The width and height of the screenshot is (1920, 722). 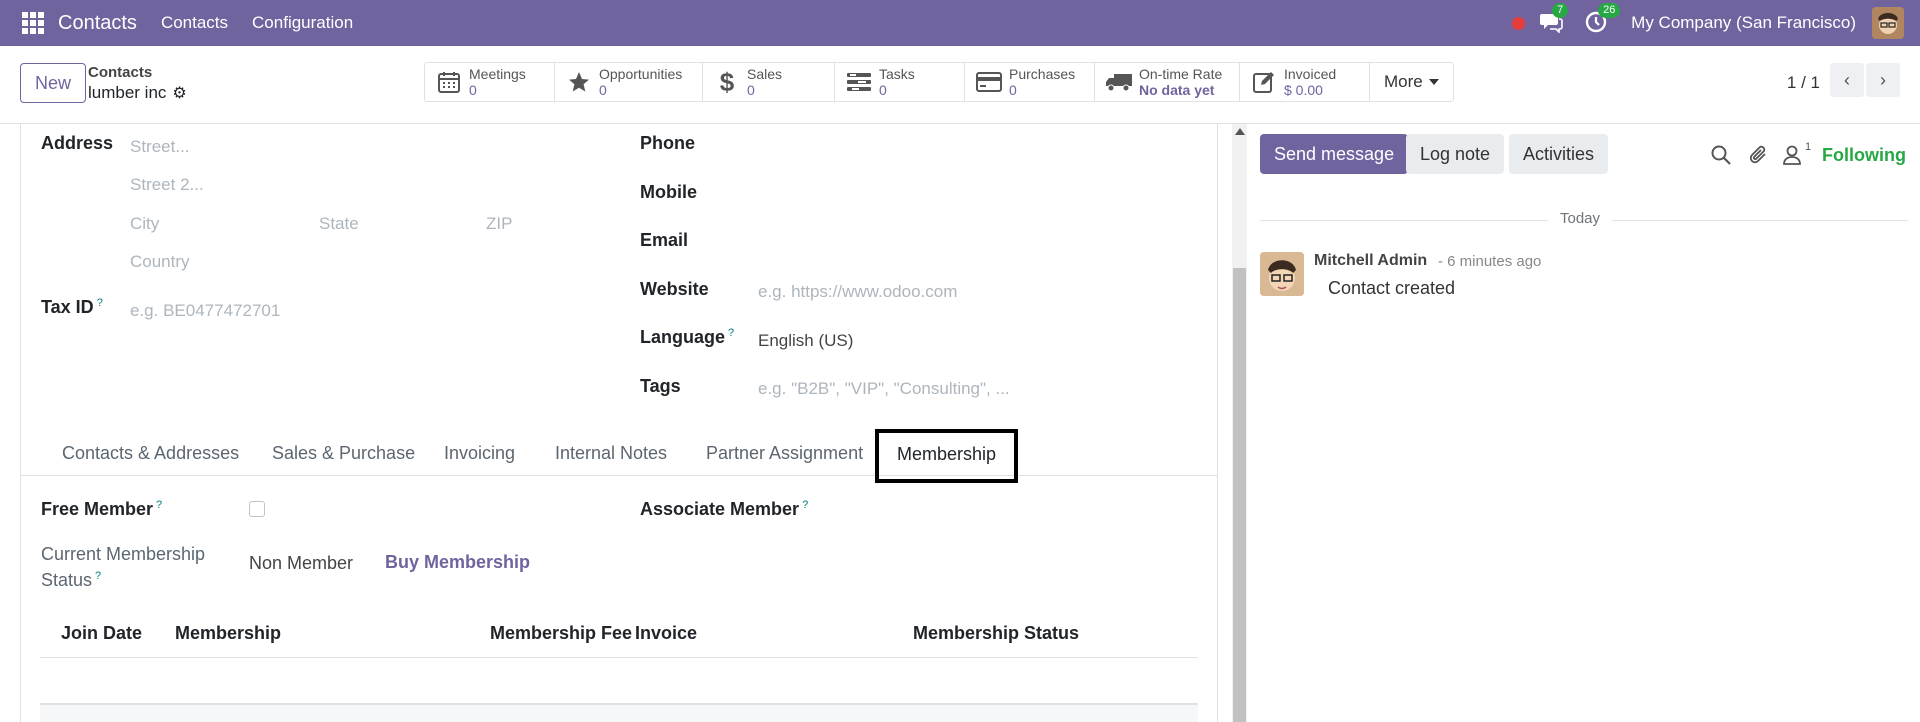 What do you see at coordinates (1303, 90) in the screenshot?
I see `stat-value: $ 0.00` at bounding box center [1303, 90].